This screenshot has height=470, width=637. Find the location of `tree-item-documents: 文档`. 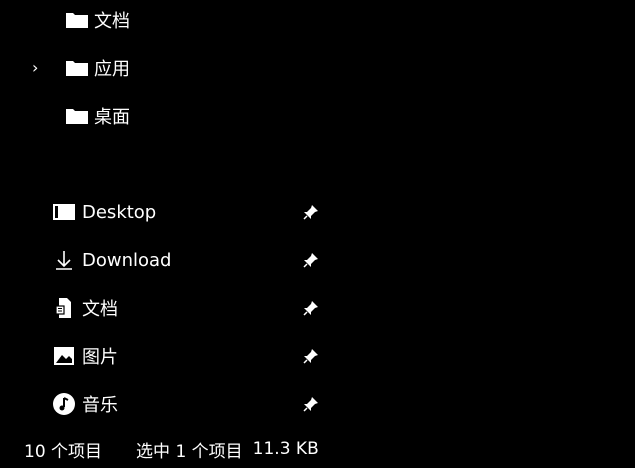

tree-item-documents: 文档 is located at coordinates (98, 20).